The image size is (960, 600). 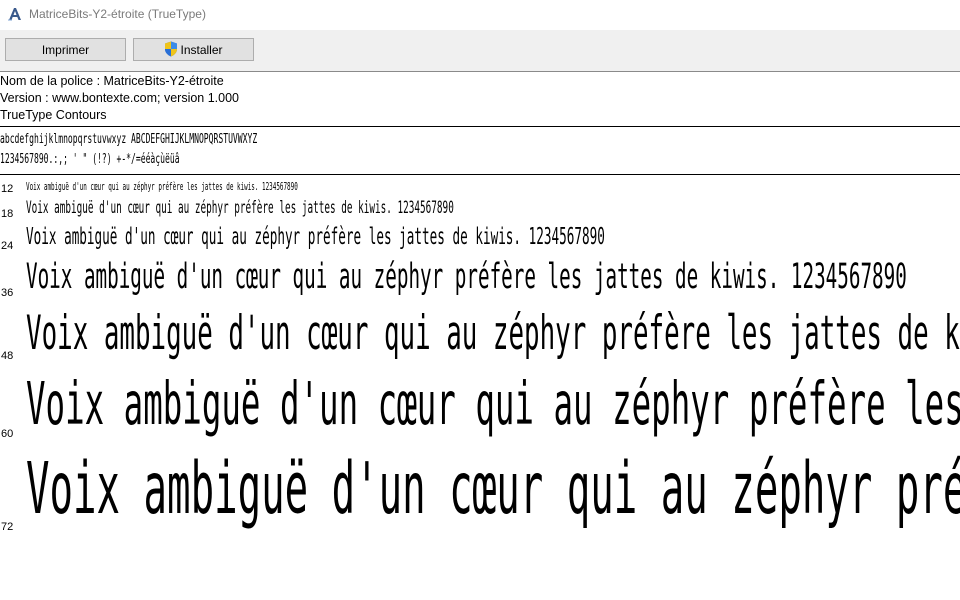 I want to click on size-label-24: 24, so click(x=7, y=246).